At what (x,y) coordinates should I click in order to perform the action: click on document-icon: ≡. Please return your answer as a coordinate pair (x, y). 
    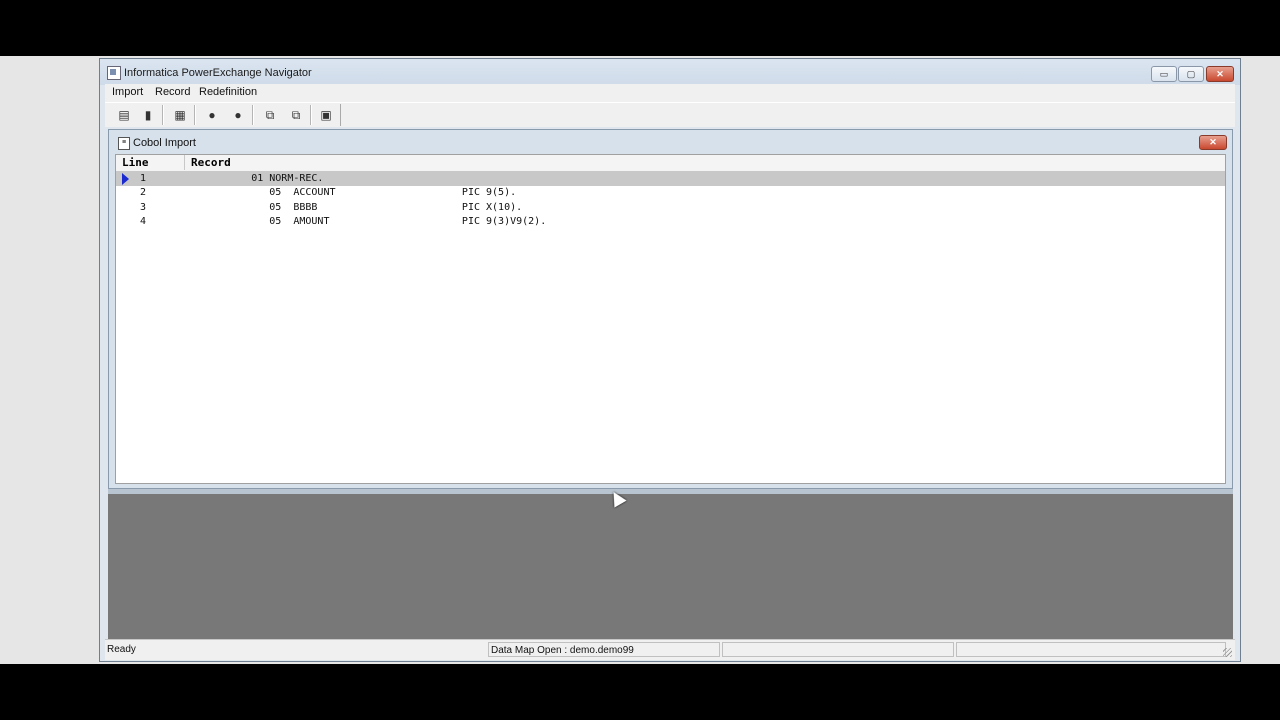
    Looking at the image, I should click on (124, 143).